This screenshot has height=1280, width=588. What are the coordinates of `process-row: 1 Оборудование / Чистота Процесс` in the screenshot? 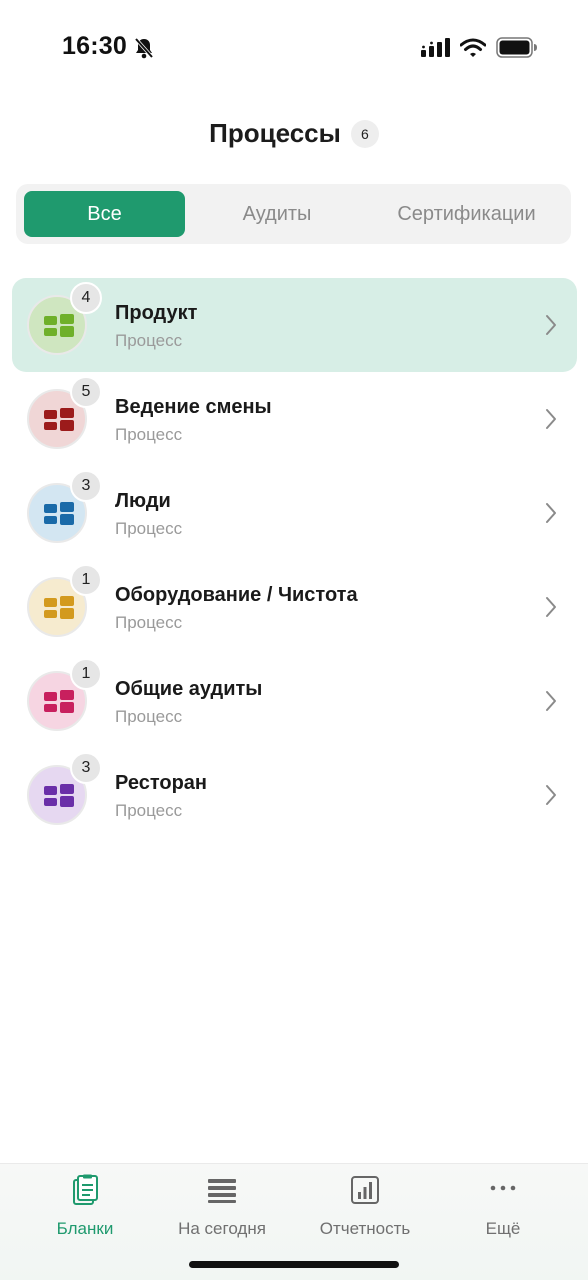 It's located at (294, 607).